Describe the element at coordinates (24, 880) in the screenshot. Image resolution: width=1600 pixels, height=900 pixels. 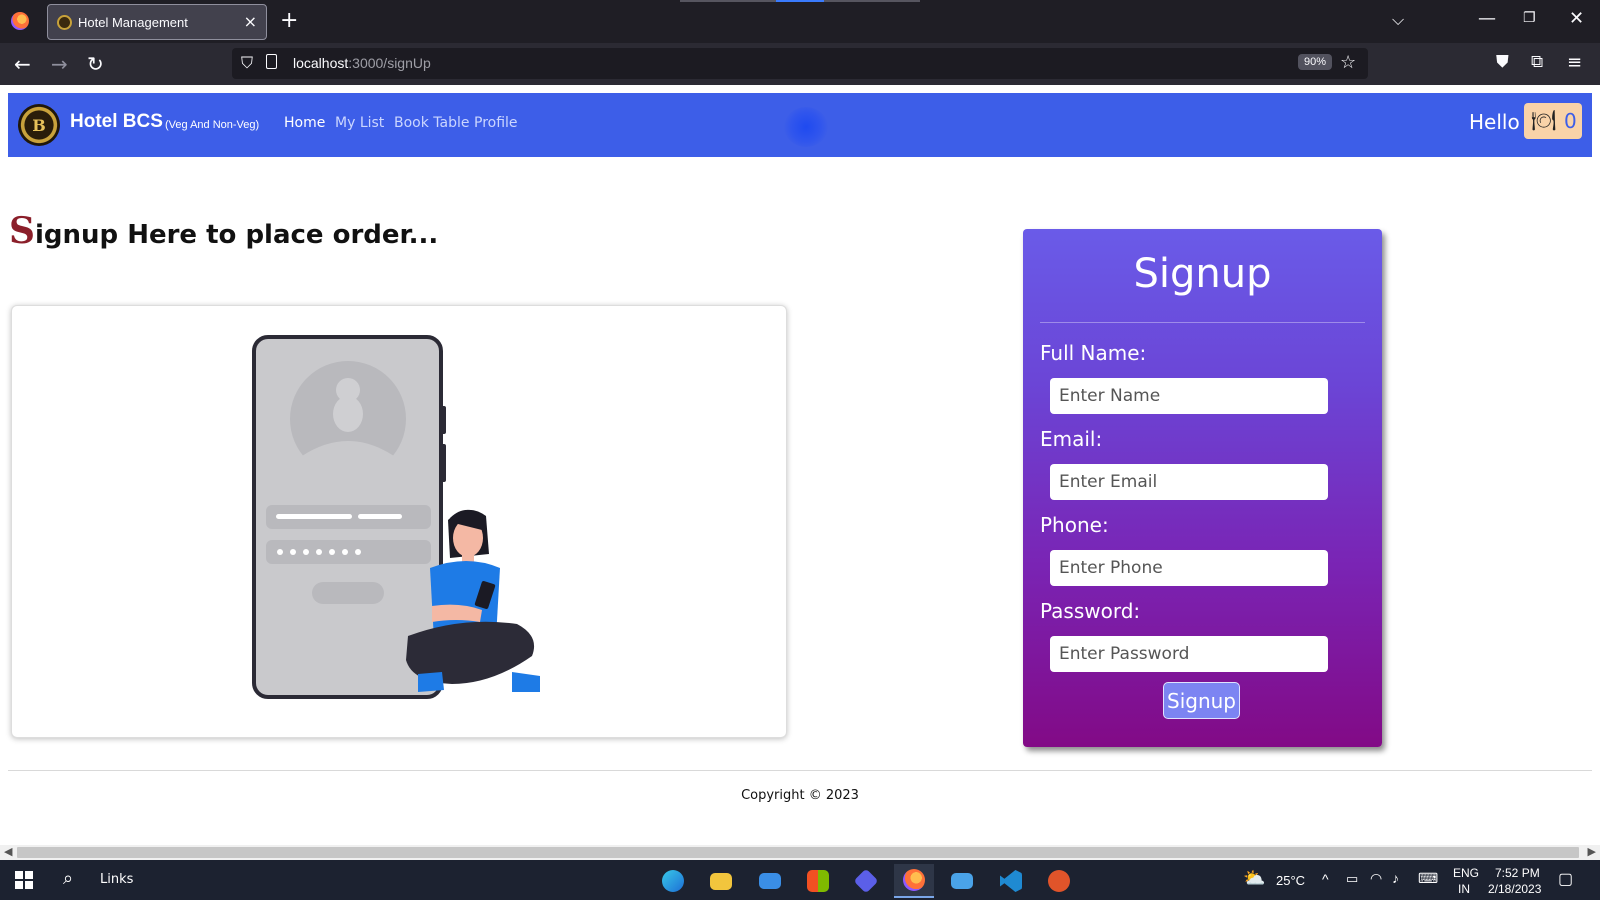
I see `windows-start-icon` at that location.